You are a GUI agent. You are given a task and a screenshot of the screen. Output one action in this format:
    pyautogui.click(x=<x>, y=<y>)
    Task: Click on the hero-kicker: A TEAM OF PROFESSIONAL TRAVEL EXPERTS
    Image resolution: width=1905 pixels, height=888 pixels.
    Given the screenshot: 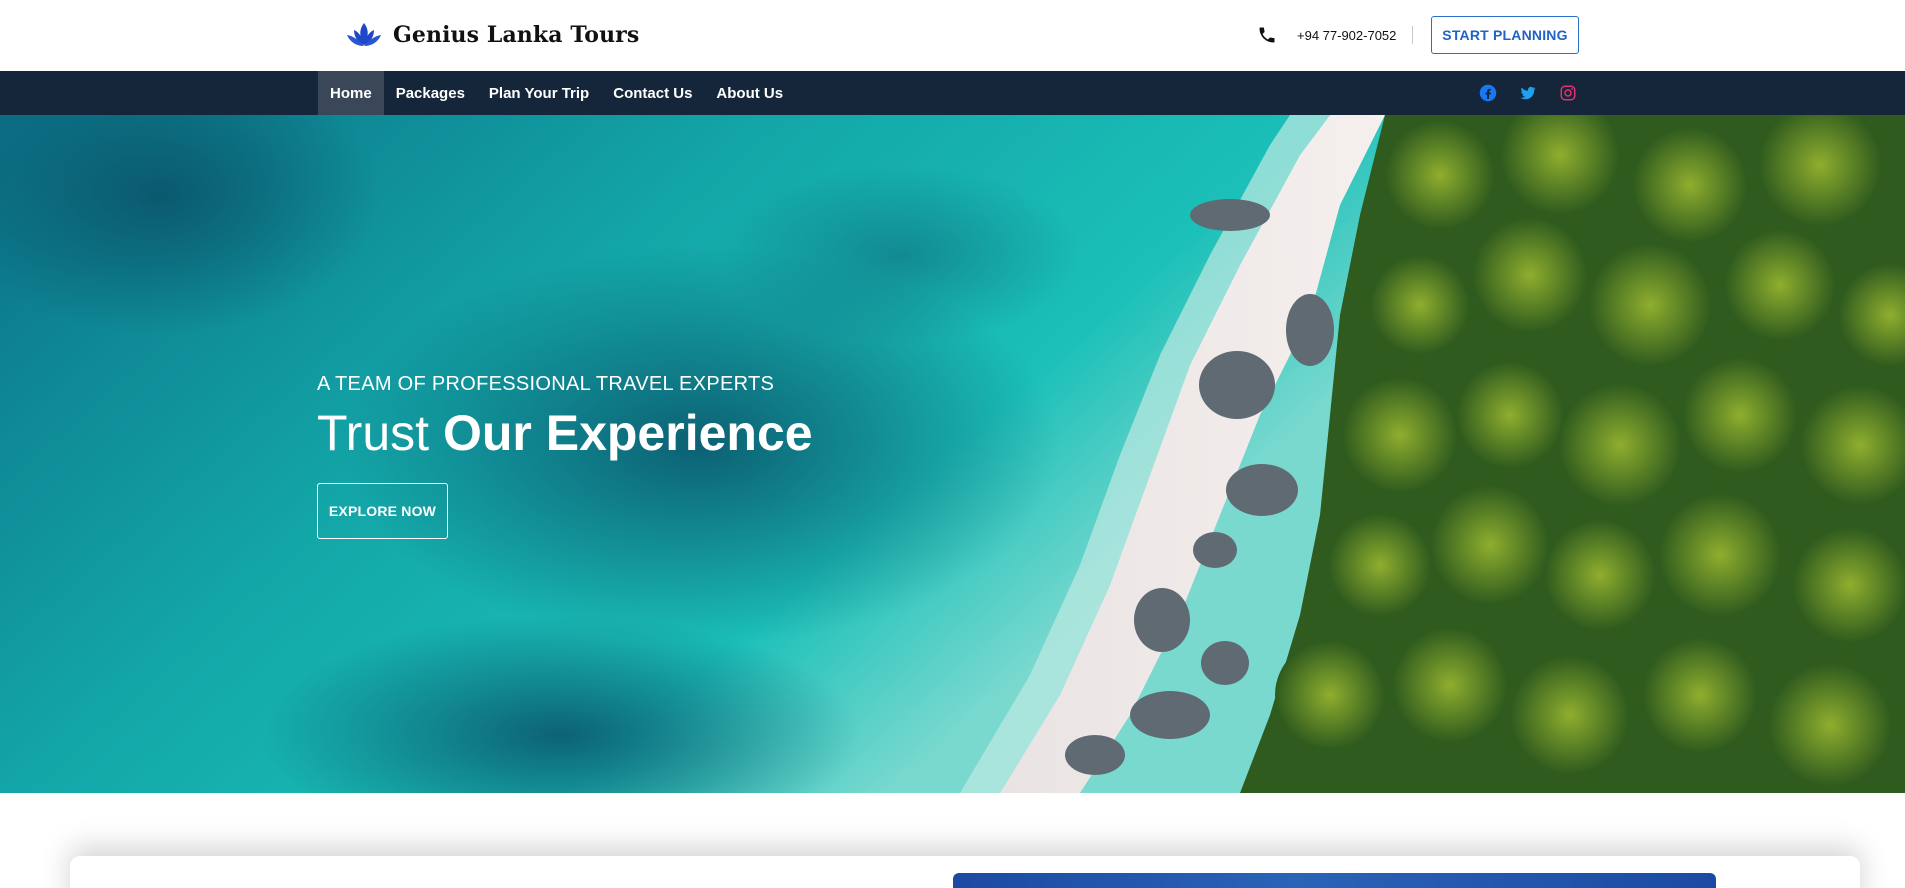 What is the action you would take?
    pyautogui.click(x=546, y=384)
    